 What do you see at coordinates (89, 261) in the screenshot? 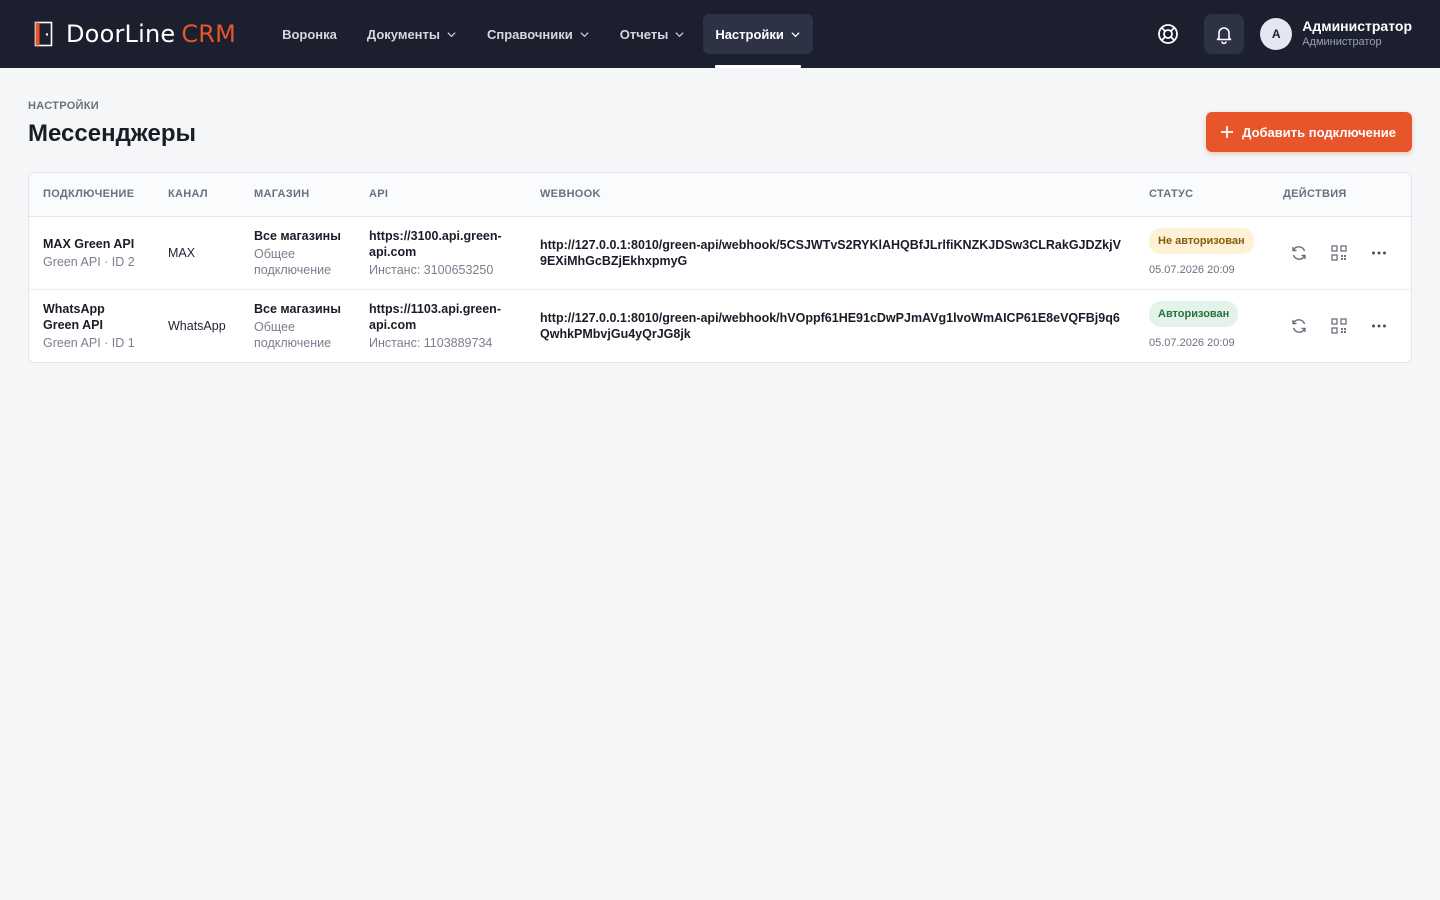
I see `connection-meta: Green API · ID 2` at bounding box center [89, 261].